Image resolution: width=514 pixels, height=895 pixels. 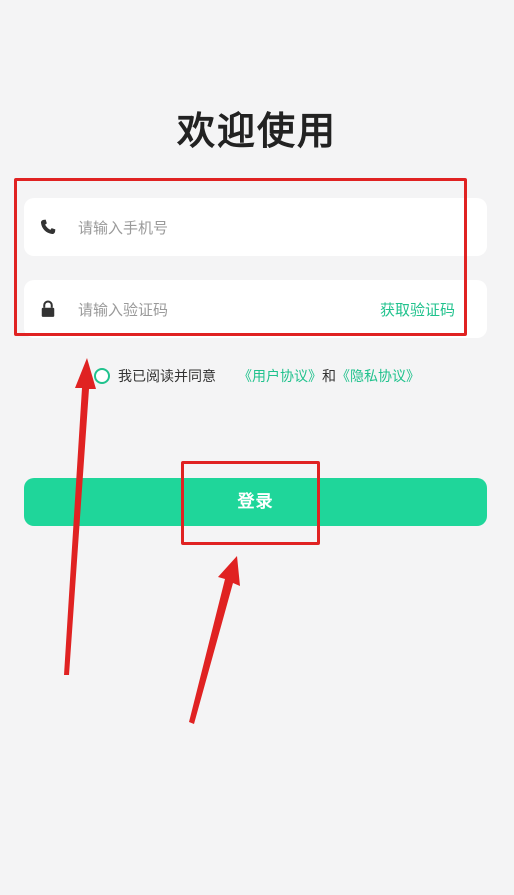 I want to click on annotation-arrow-left, so click(x=80, y=516).